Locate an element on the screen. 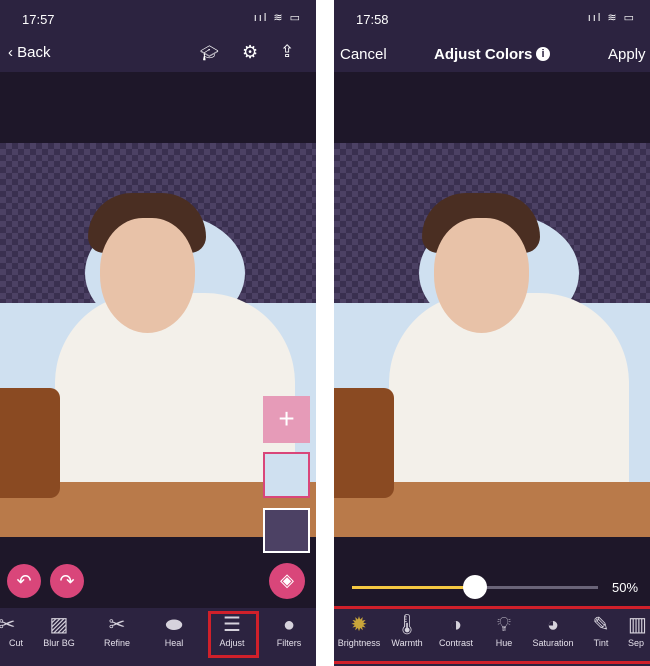 Image resolution: width=650 pixels, height=666 pixels. cancel-button: Cancel is located at coordinates (363, 54).